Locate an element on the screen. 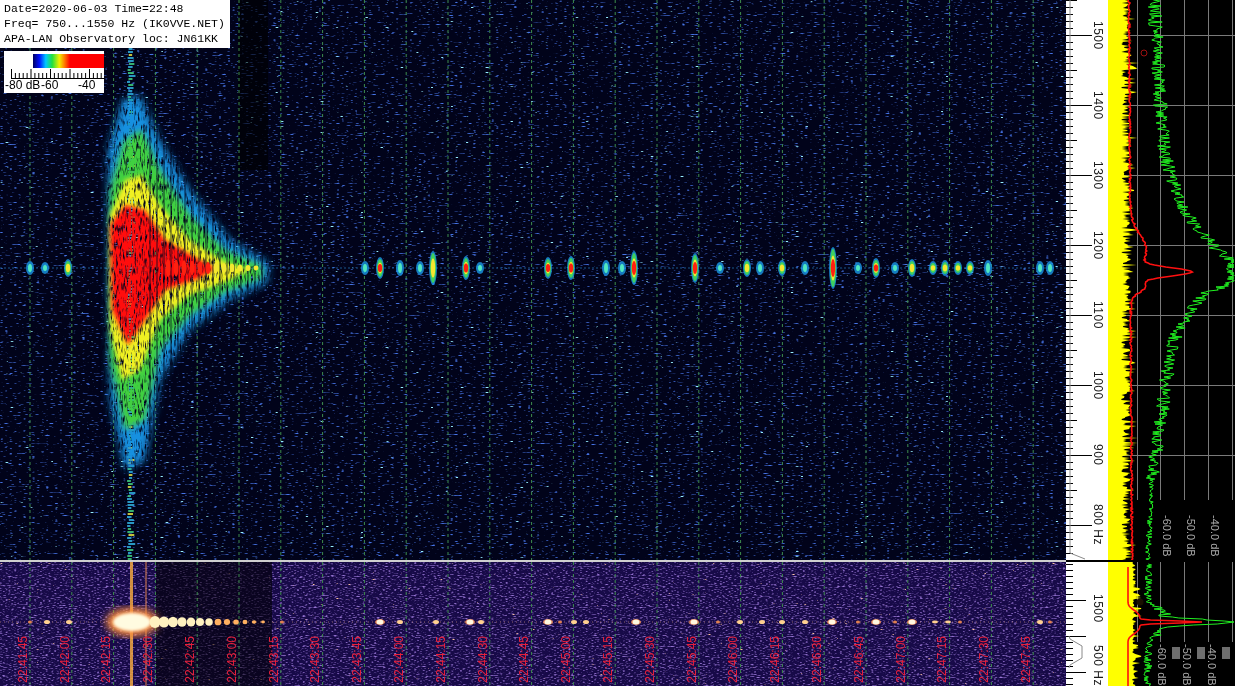  color-gradient-bar is located at coordinates (68, 61).